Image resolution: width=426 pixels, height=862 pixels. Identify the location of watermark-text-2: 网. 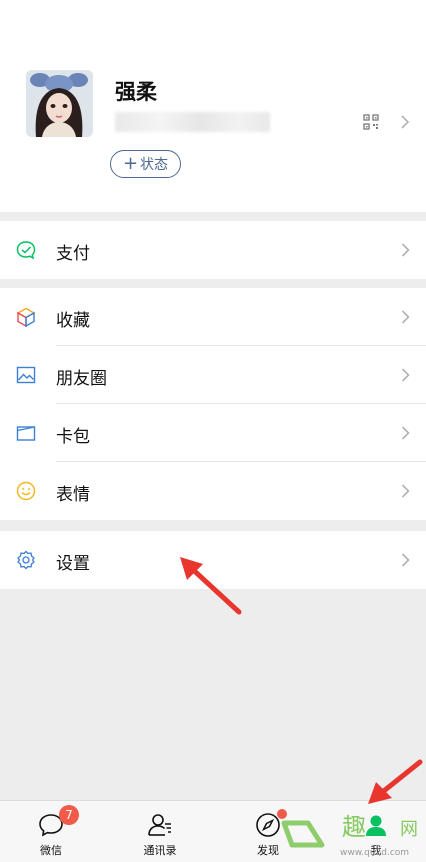
(409, 829).